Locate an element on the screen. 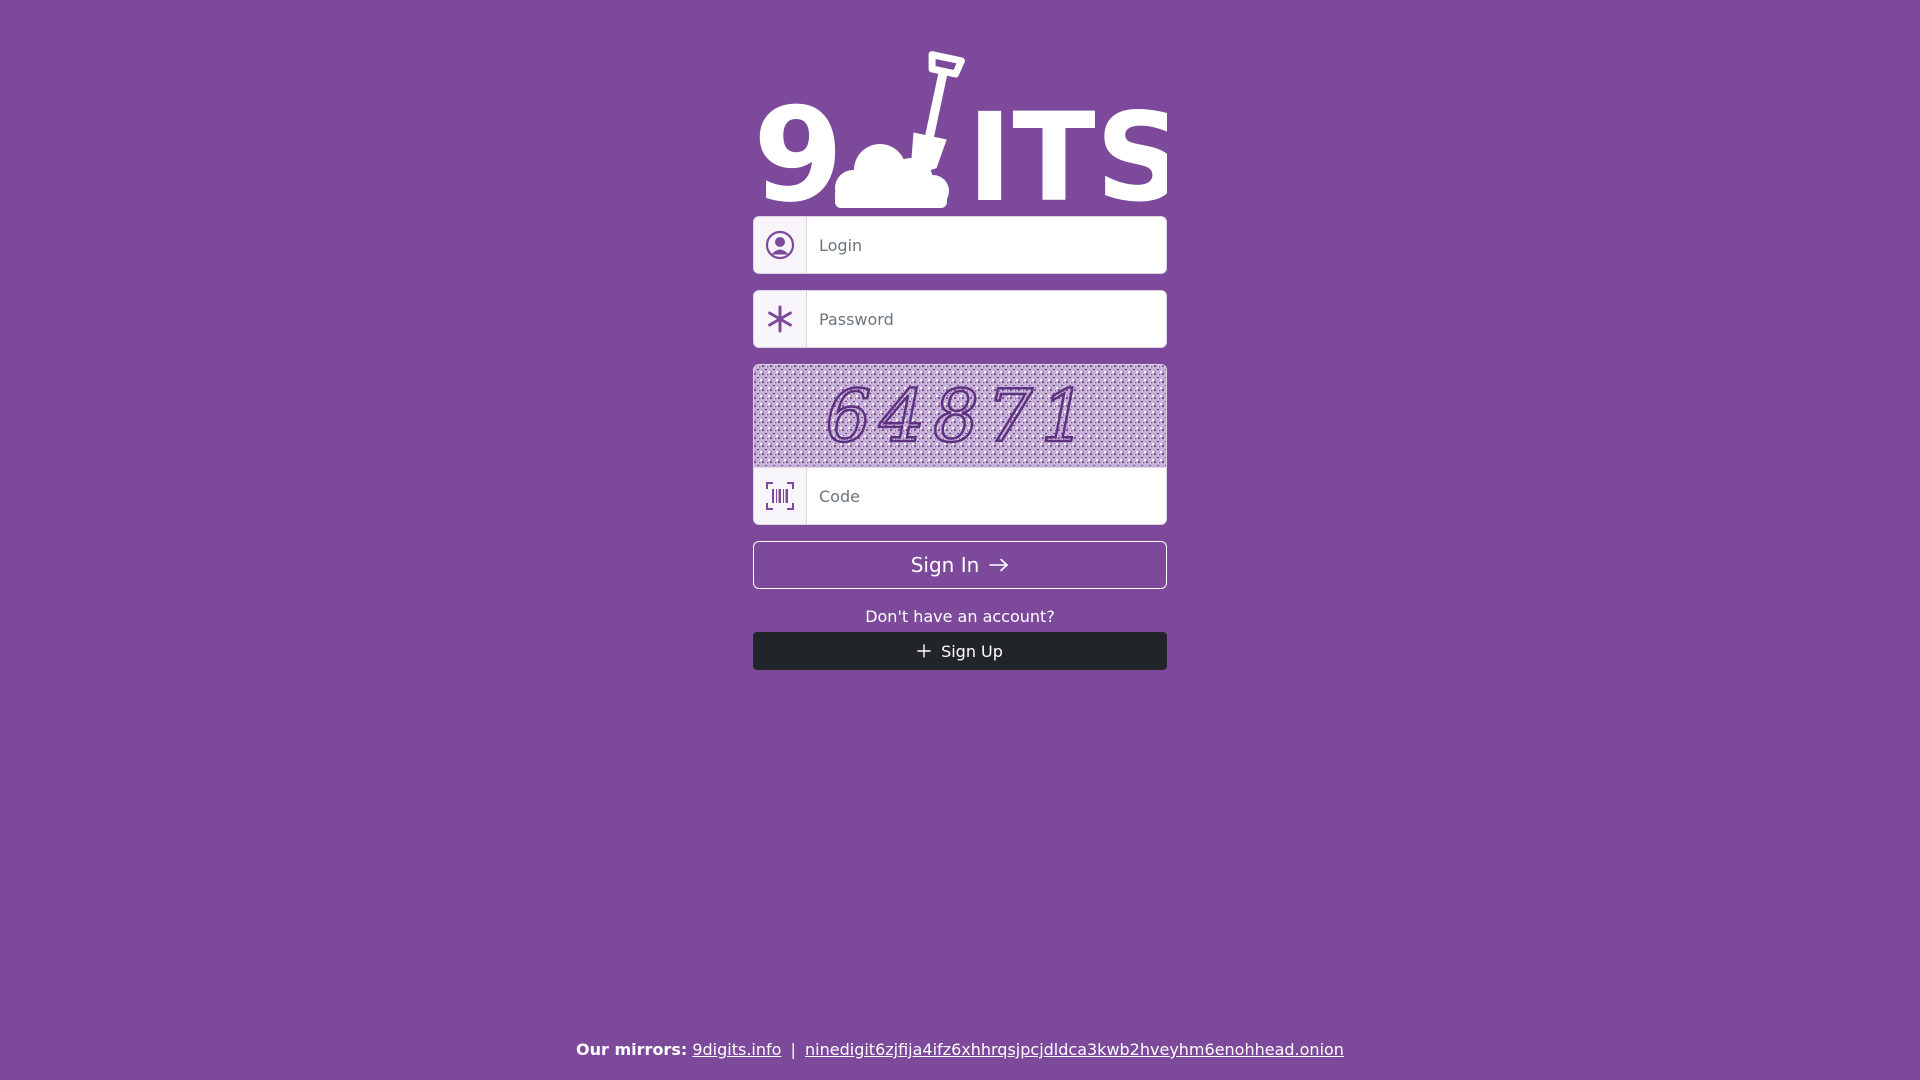  sign-in-label: Sign In is located at coordinates (945, 565).